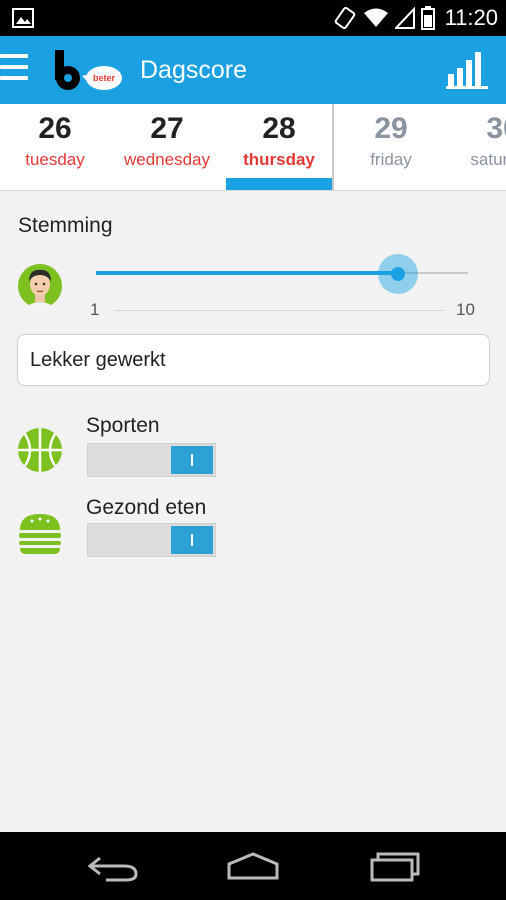  Describe the element at coordinates (391, 147) in the screenshot. I see `day-tab-29: 29 friday` at that location.